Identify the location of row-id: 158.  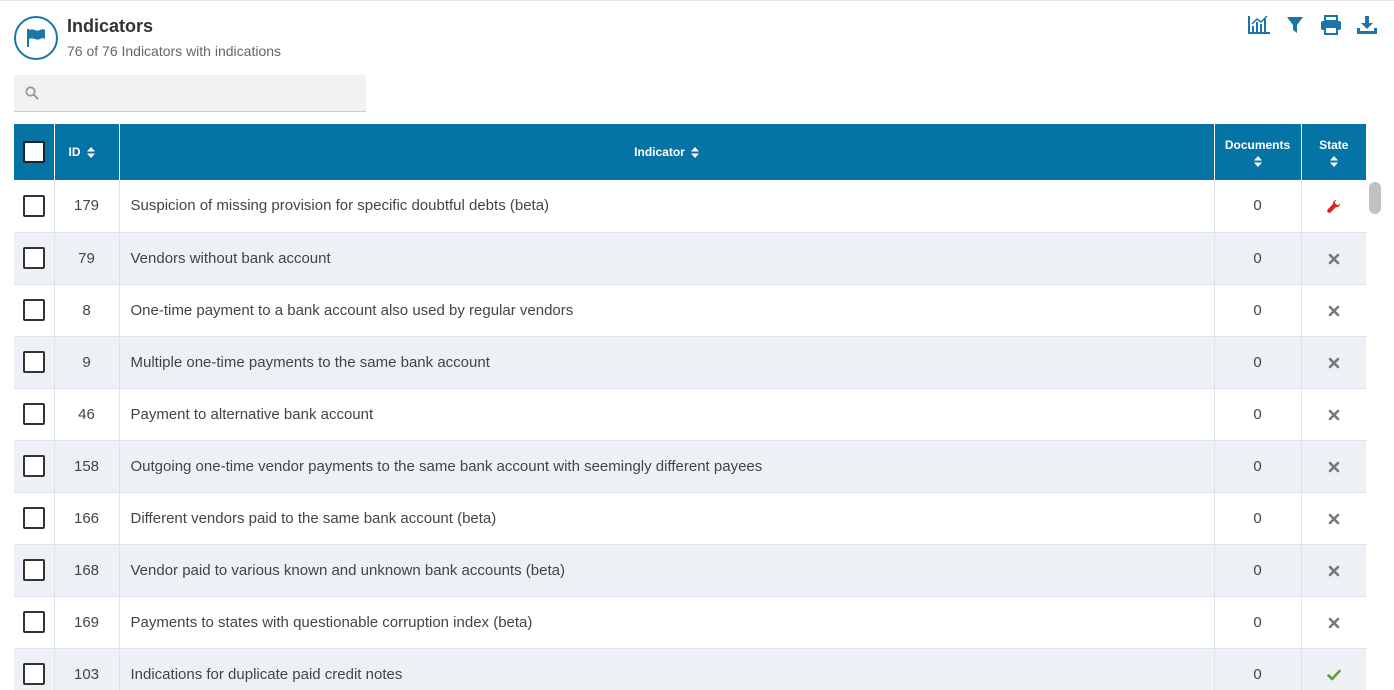
(87, 466).